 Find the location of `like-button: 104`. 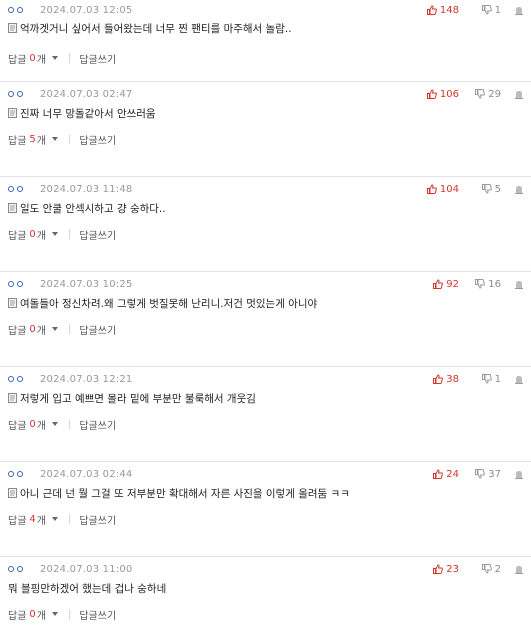

like-button: 104 is located at coordinates (437, 189).